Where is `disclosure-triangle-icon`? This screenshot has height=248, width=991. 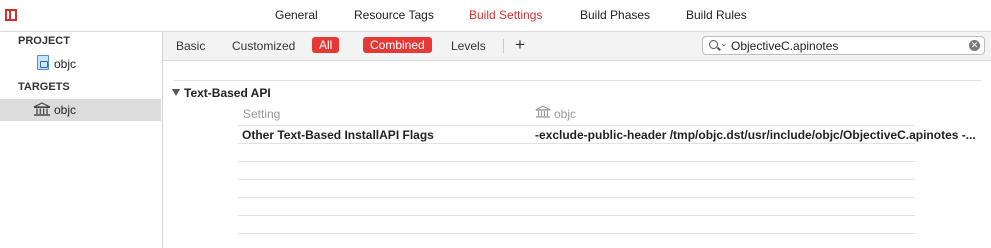 disclosure-triangle-icon is located at coordinates (176, 92).